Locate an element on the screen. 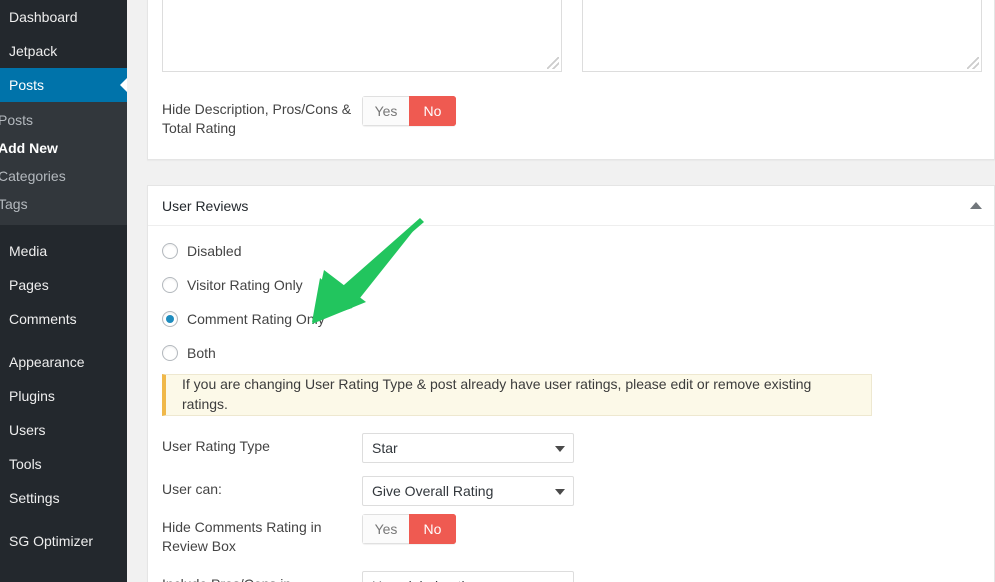 This screenshot has height=582, width=995. textarea-row is located at coordinates (572, 36).